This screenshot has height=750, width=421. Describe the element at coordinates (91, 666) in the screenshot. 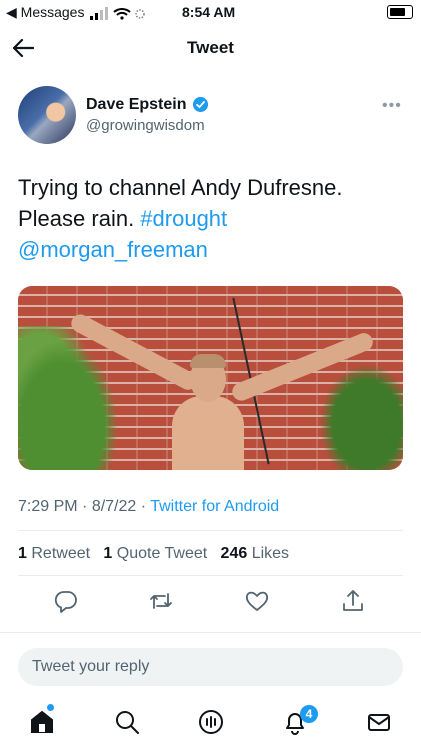

I see `reply-placeholder: Tweet your reply` at that location.